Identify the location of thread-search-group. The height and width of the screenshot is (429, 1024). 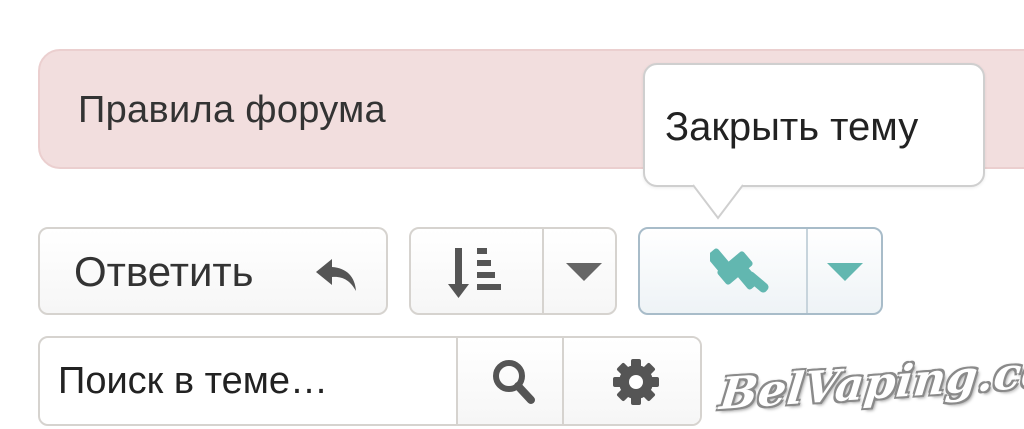
(370, 381).